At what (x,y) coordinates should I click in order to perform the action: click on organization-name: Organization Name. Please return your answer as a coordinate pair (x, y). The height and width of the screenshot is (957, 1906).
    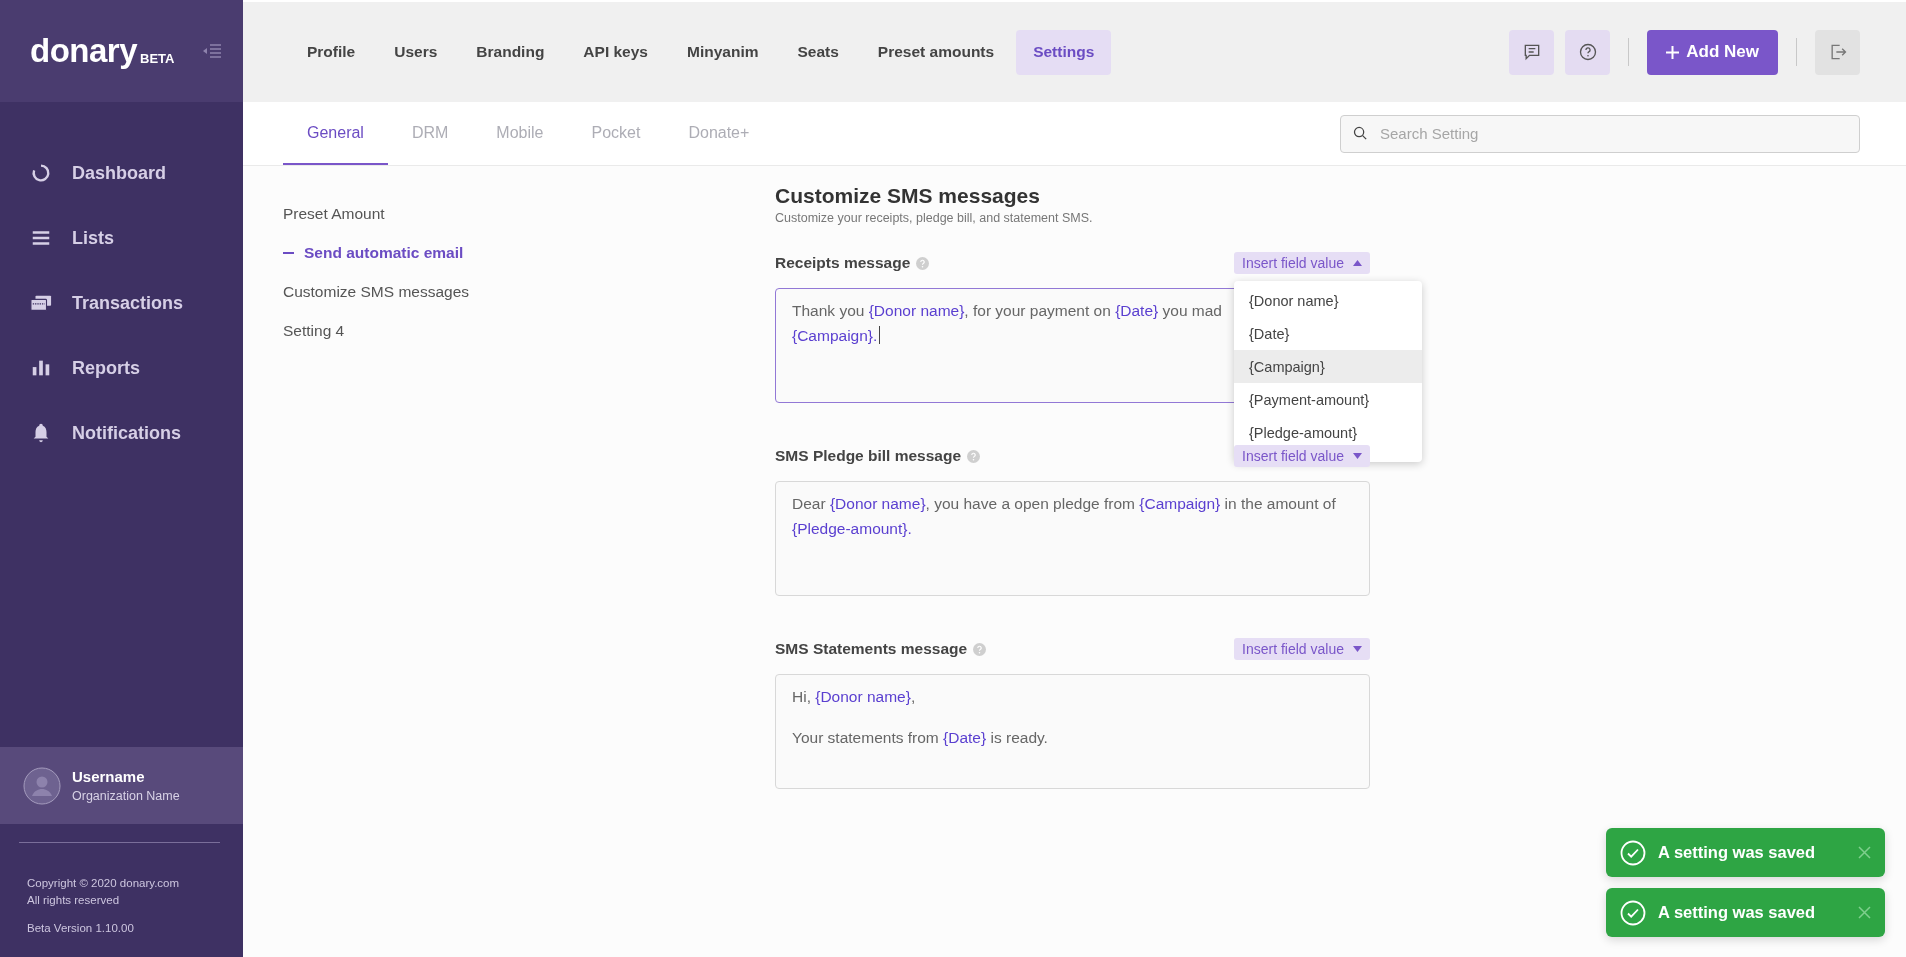
    Looking at the image, I should click on (126, 796).